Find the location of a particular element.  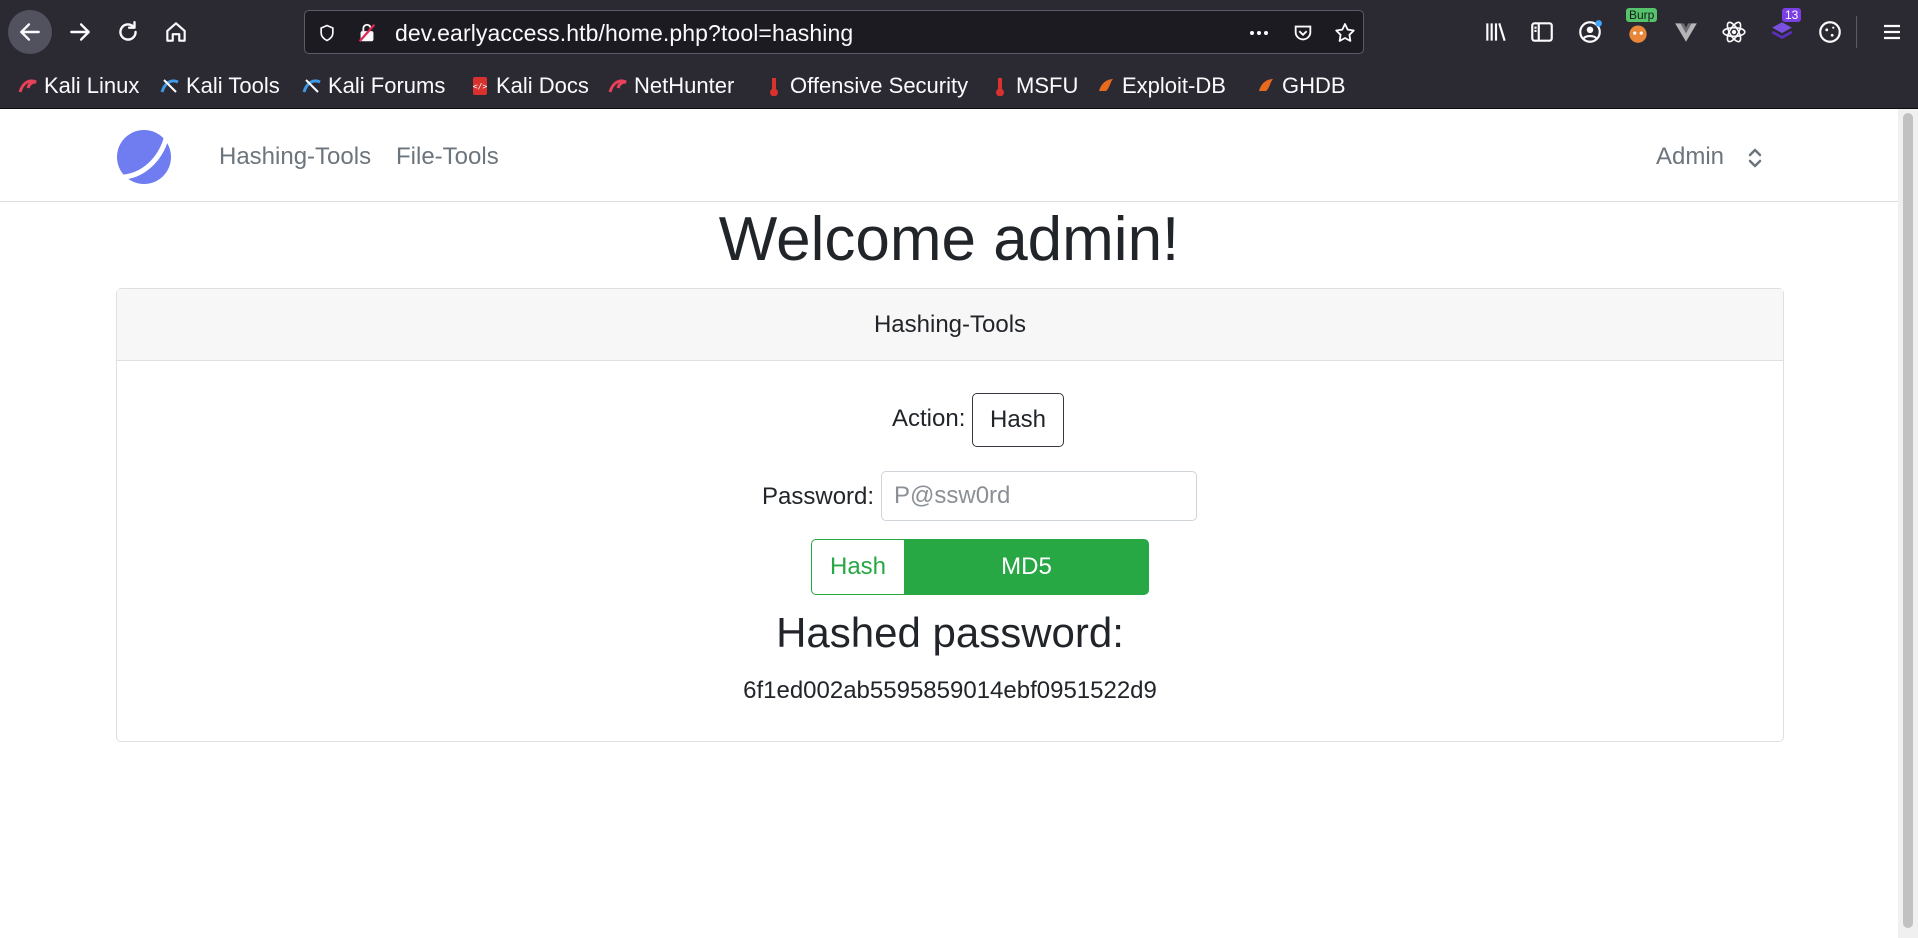

password-label: Password: is located at coordinates (818, 496).